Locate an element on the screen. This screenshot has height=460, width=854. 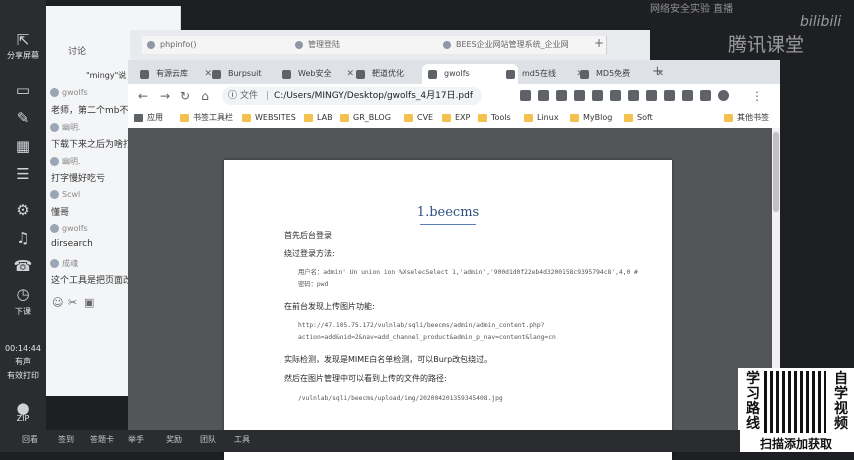
chat-quote: "mingy"说 is located at coordinates (106, 75).